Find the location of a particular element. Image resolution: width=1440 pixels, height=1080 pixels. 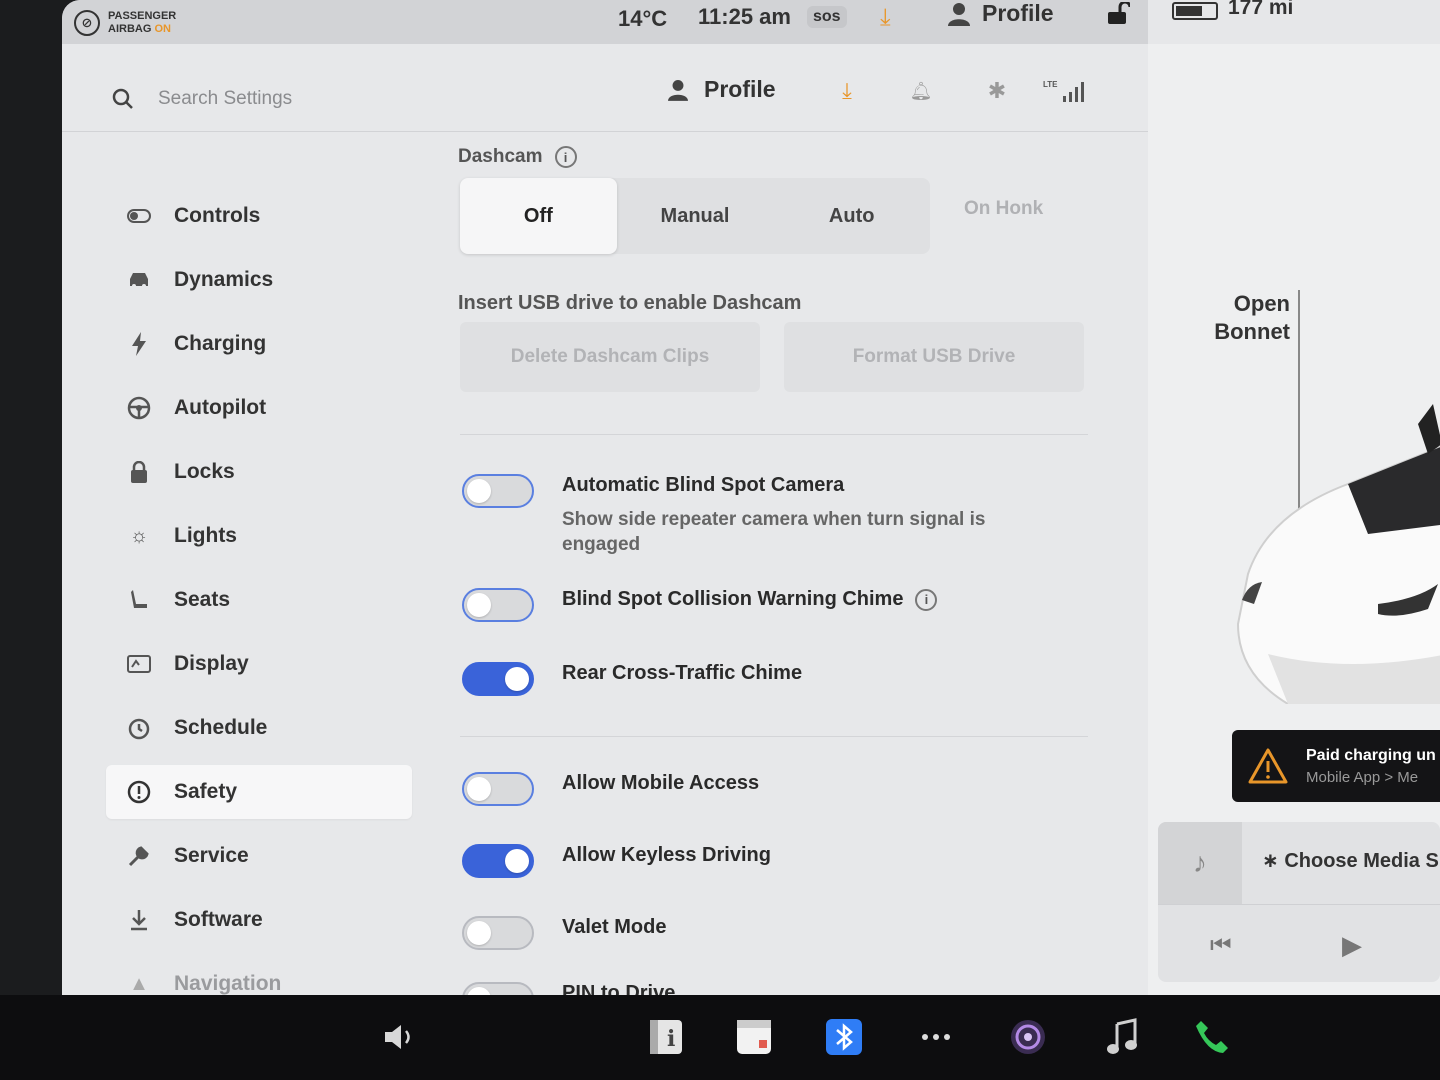

sidebar-item-navigation: ▲ Navigation is located at coordinates (259, 973).